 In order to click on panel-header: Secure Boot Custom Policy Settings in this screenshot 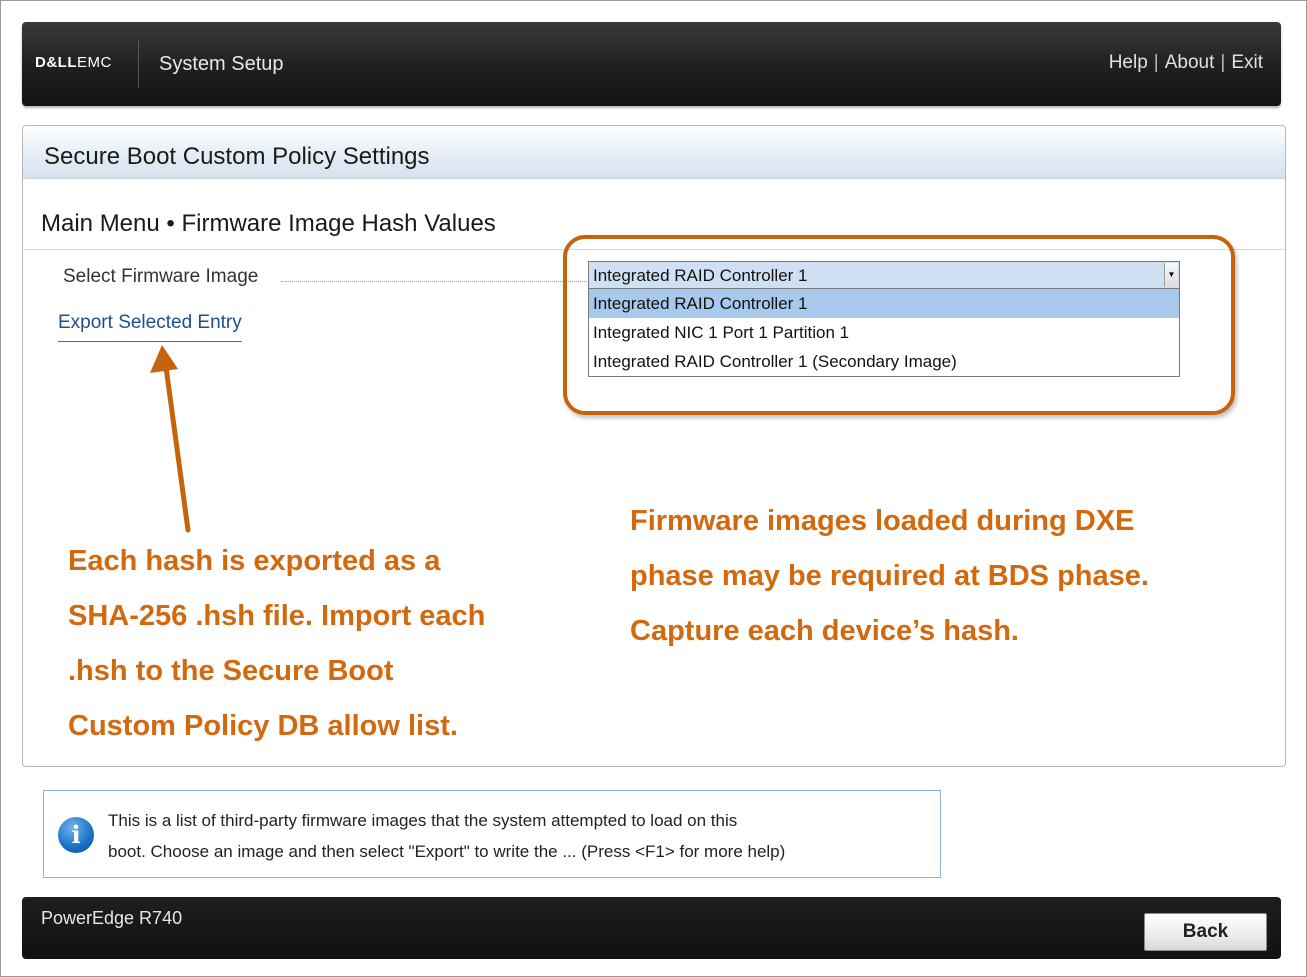, I will do `click(654, 152)`.